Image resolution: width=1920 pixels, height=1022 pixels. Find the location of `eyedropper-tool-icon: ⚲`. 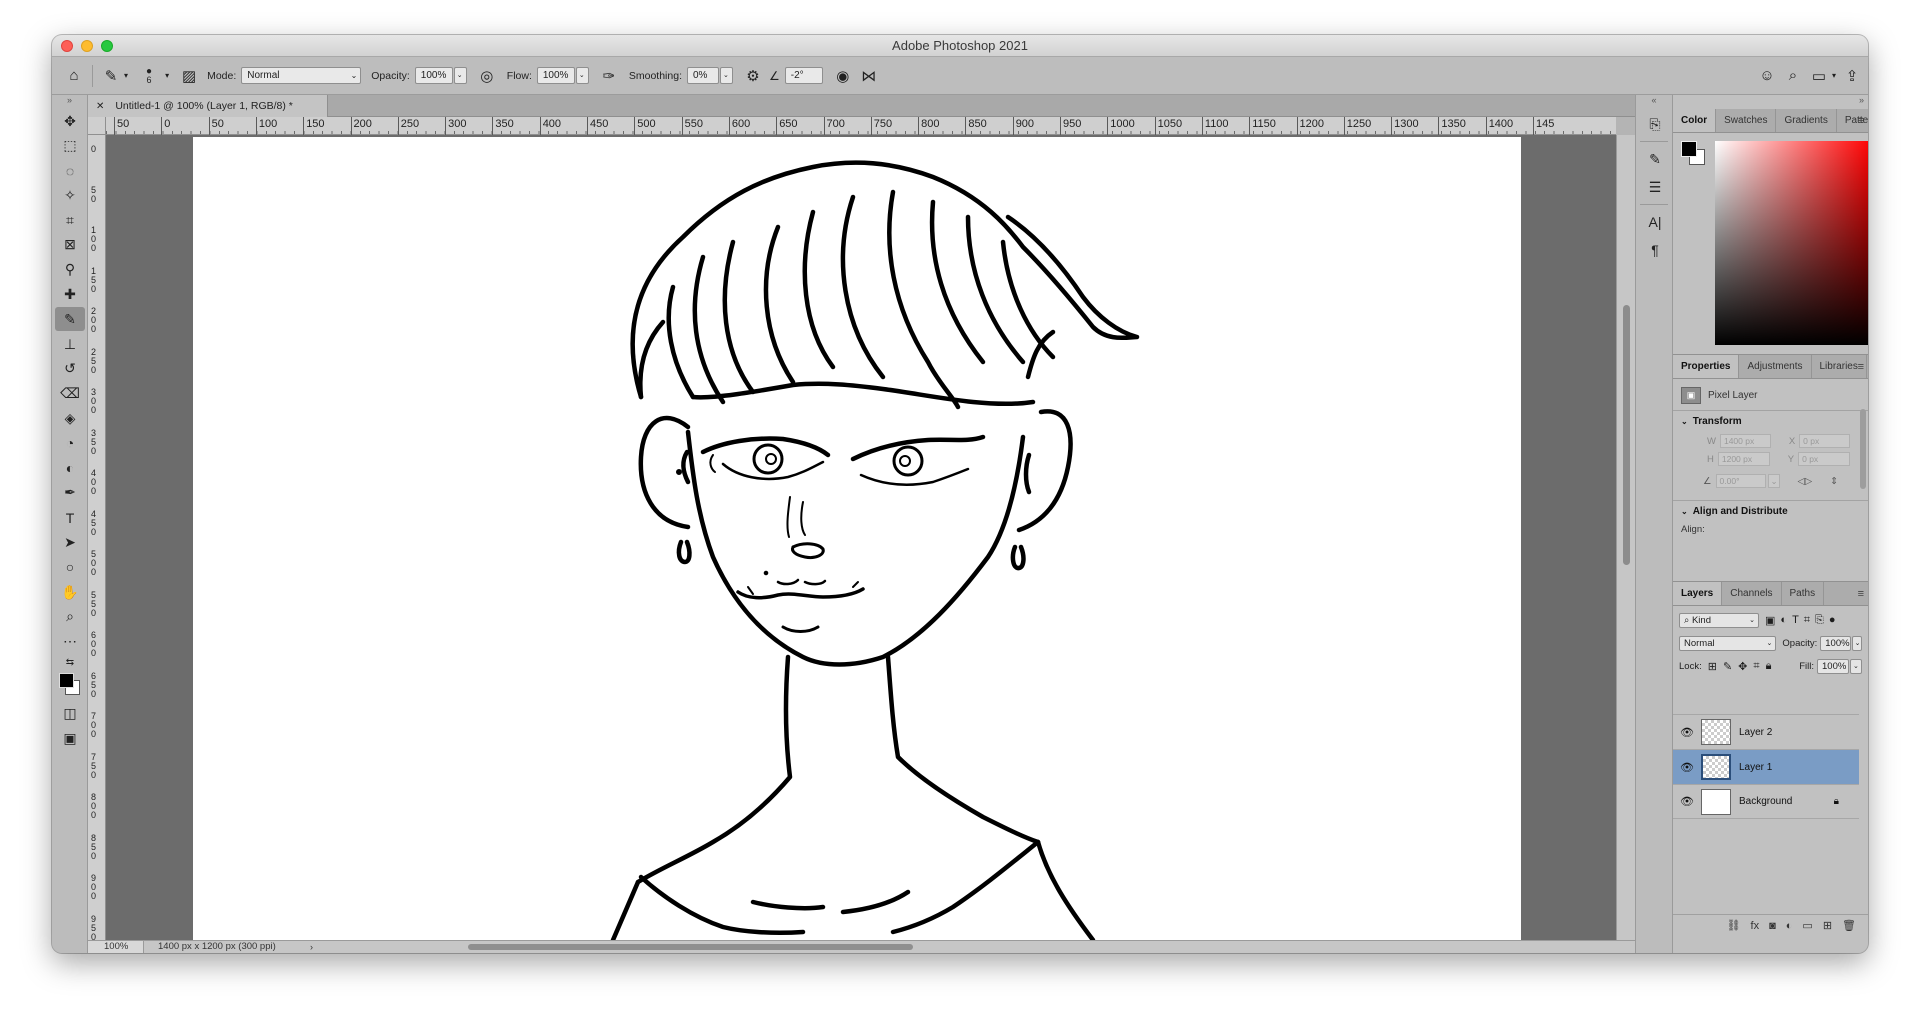

eyedropper-tool-icon: ⚲ is located at coordinates (70, 270).